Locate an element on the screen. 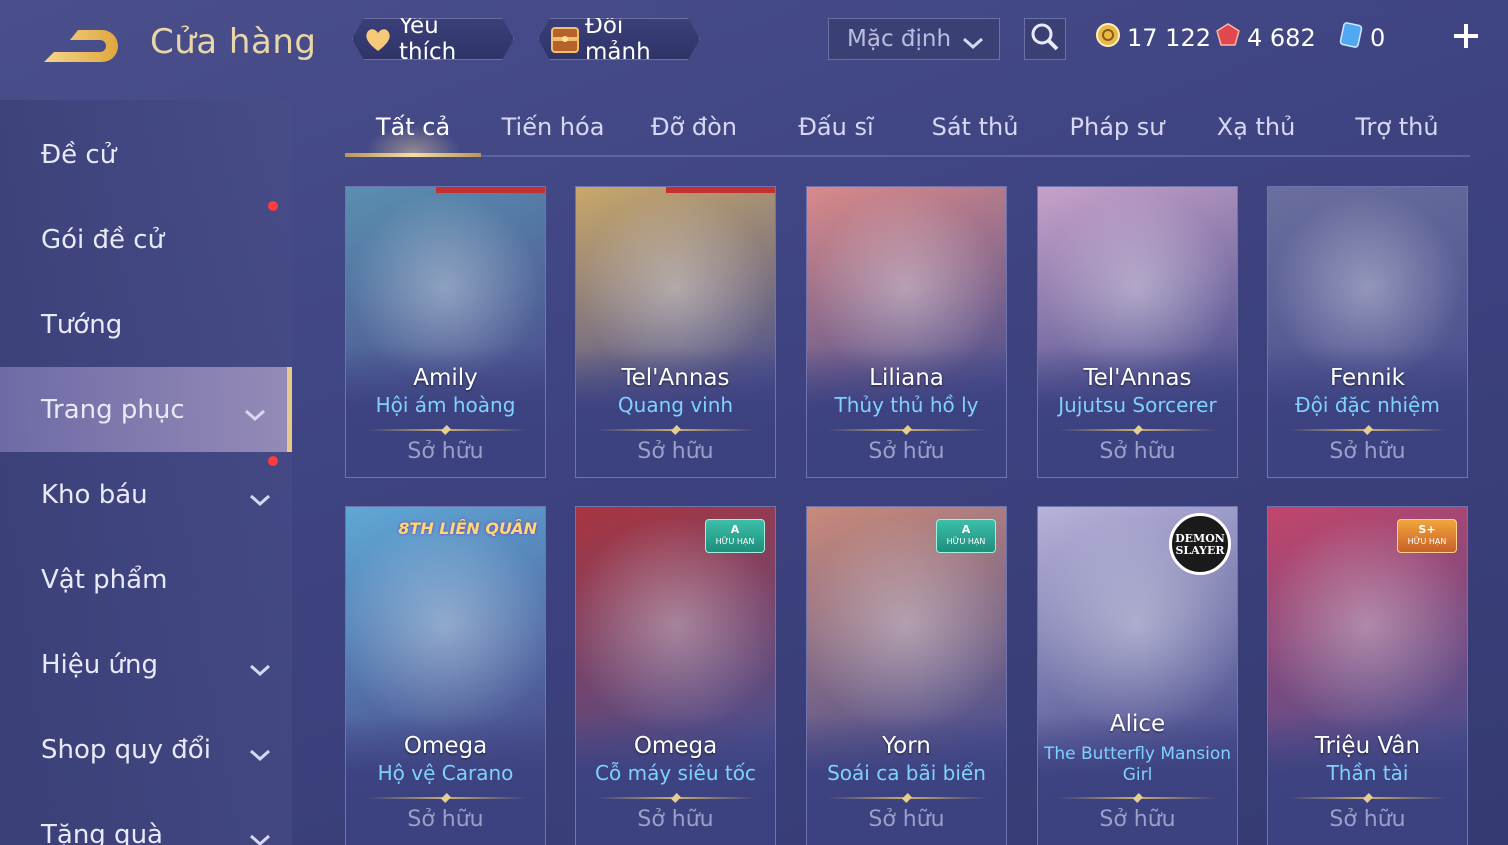  sidebar-item-bundles: Gói đề cử is located at coordinates (146, 239).